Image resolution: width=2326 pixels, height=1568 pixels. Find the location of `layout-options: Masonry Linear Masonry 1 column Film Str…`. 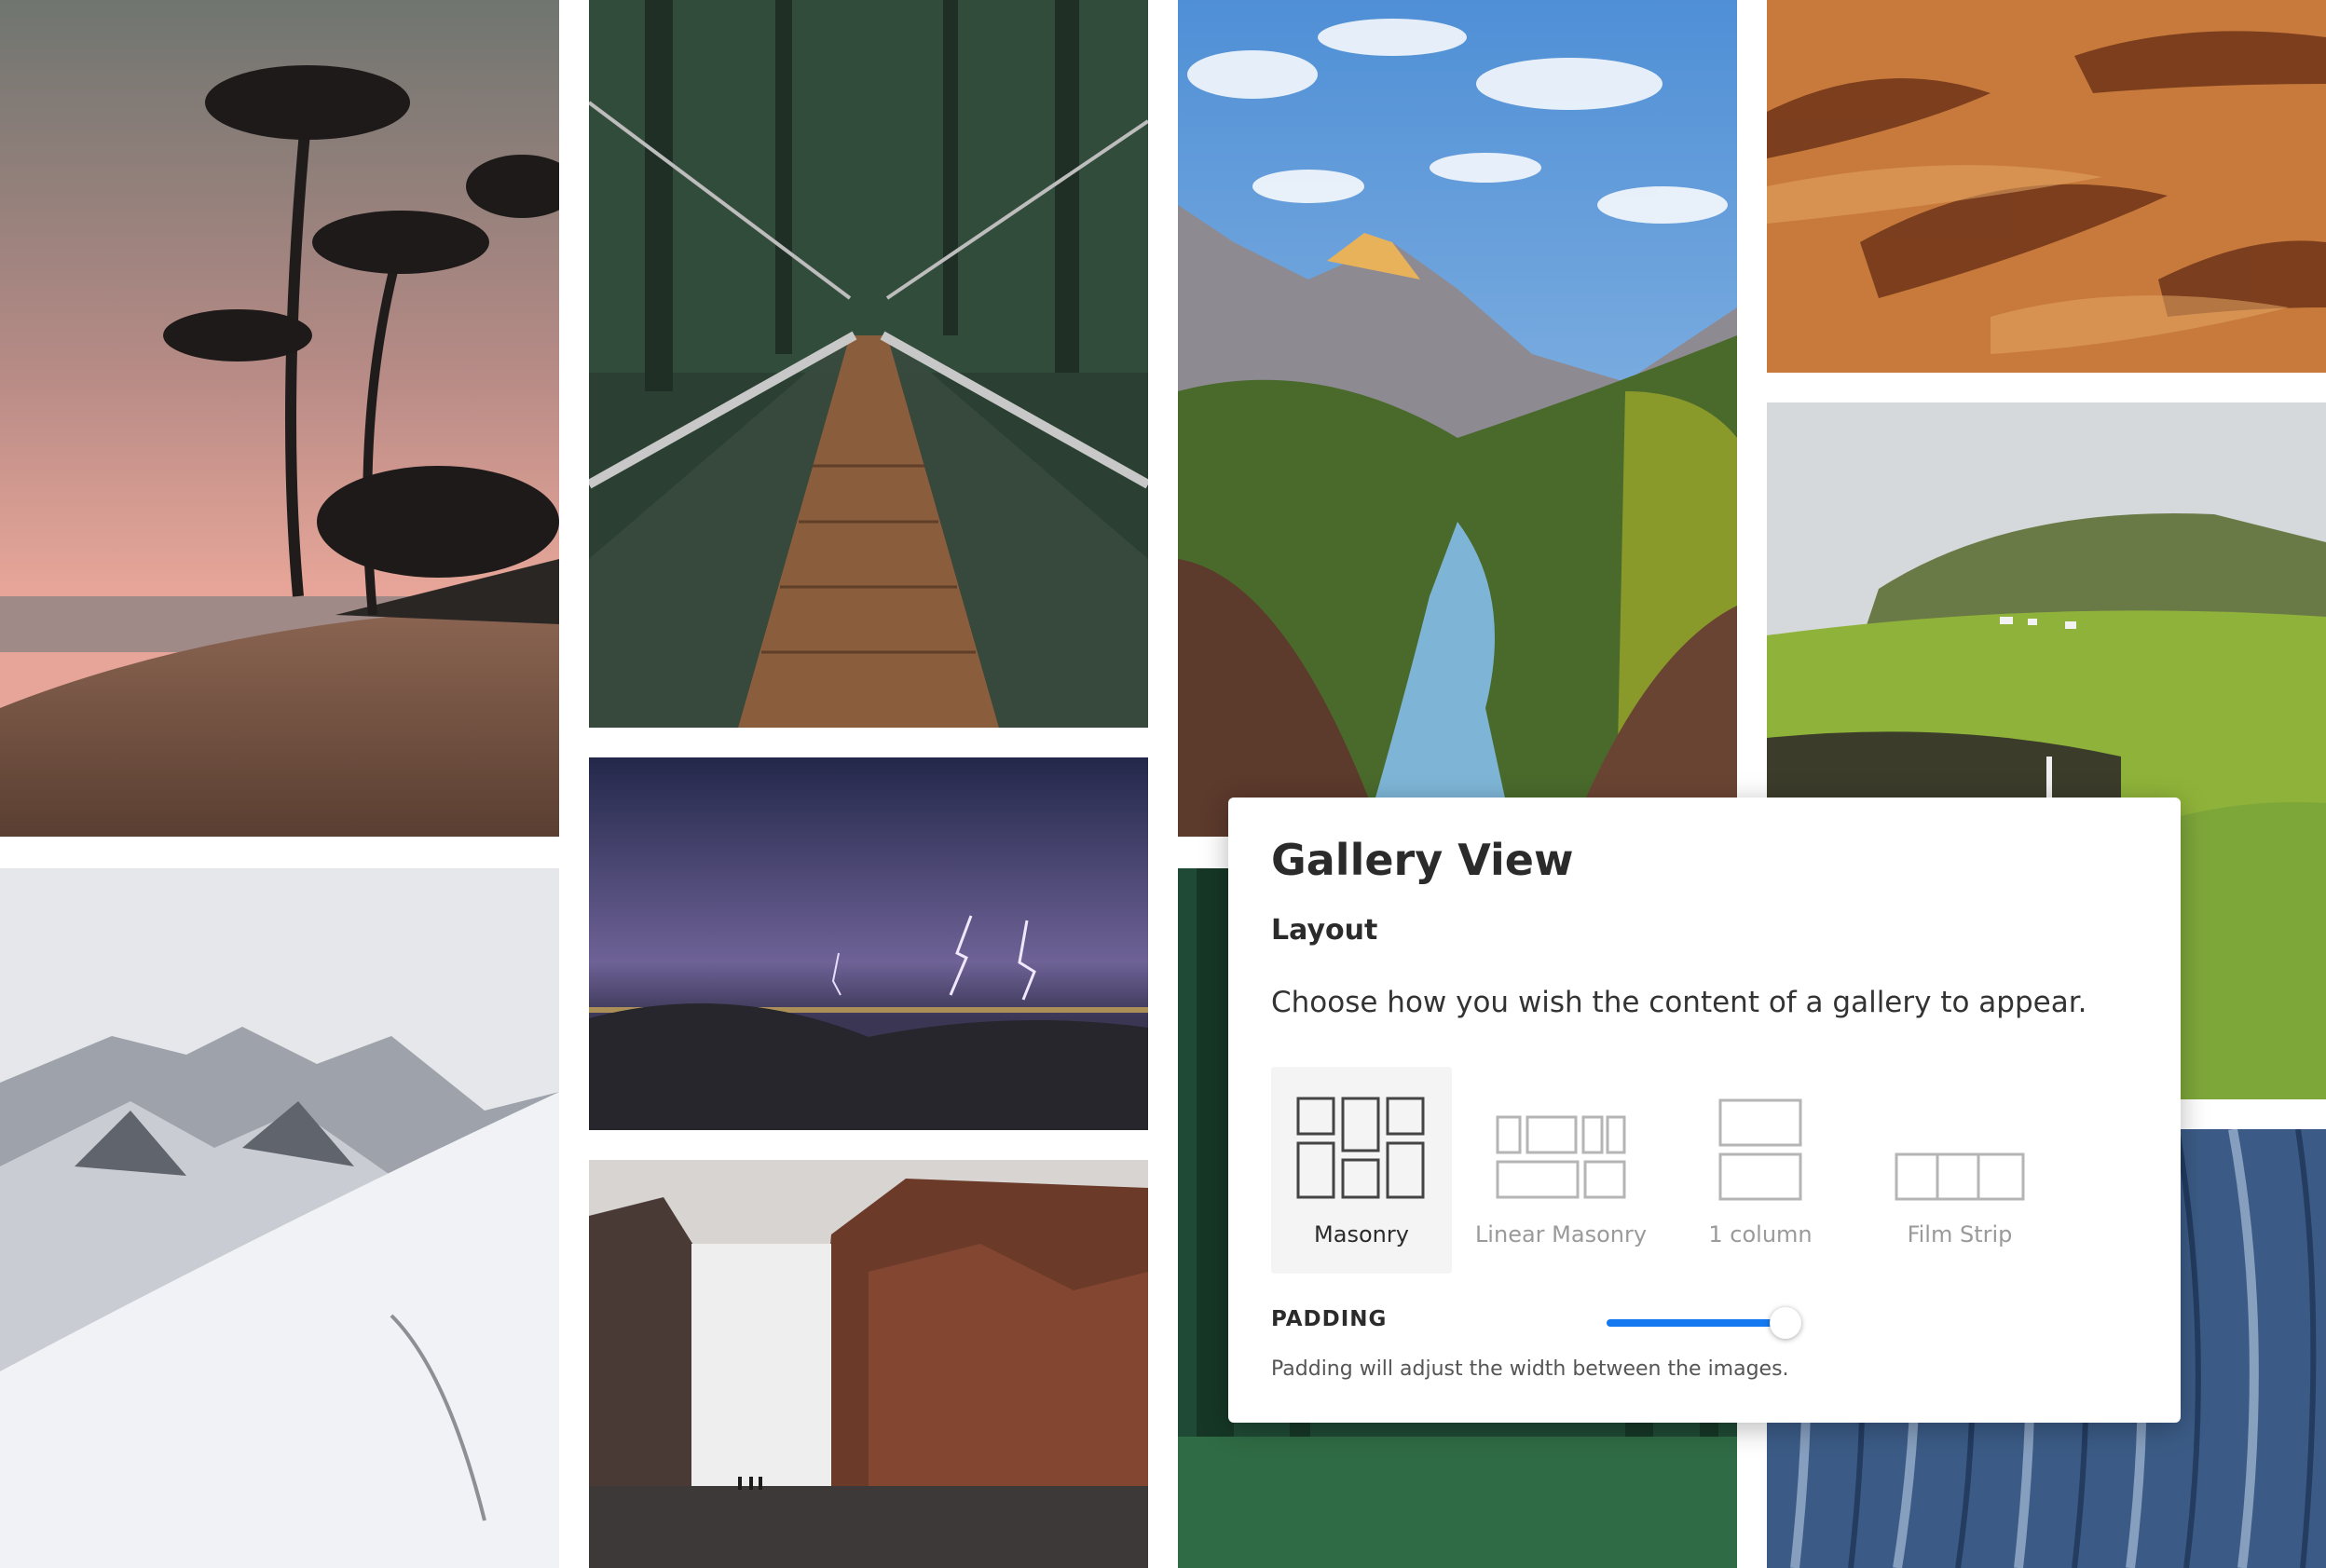

layout-options: Masonry Linear Masonry 1 column Film Str… is located at coordinates (1704, 1177).